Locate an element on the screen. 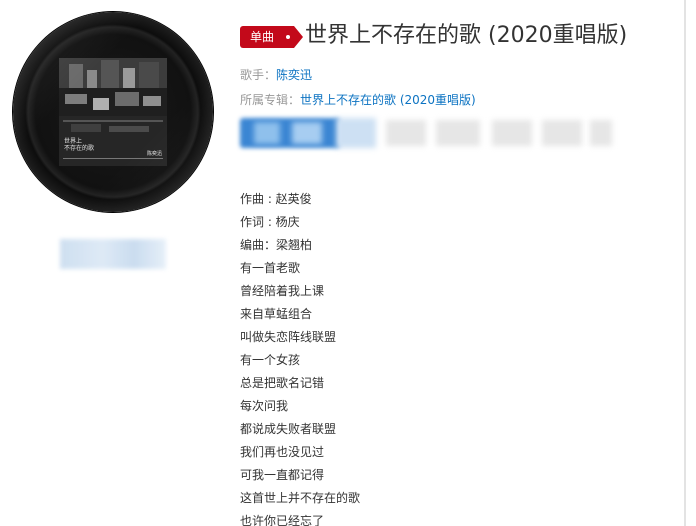 The height and width of the screenshot is (526, 696). album-row: 所属专辑：世界上不存在的歌 (2020重唱版) is located at coordinates (358, 100).